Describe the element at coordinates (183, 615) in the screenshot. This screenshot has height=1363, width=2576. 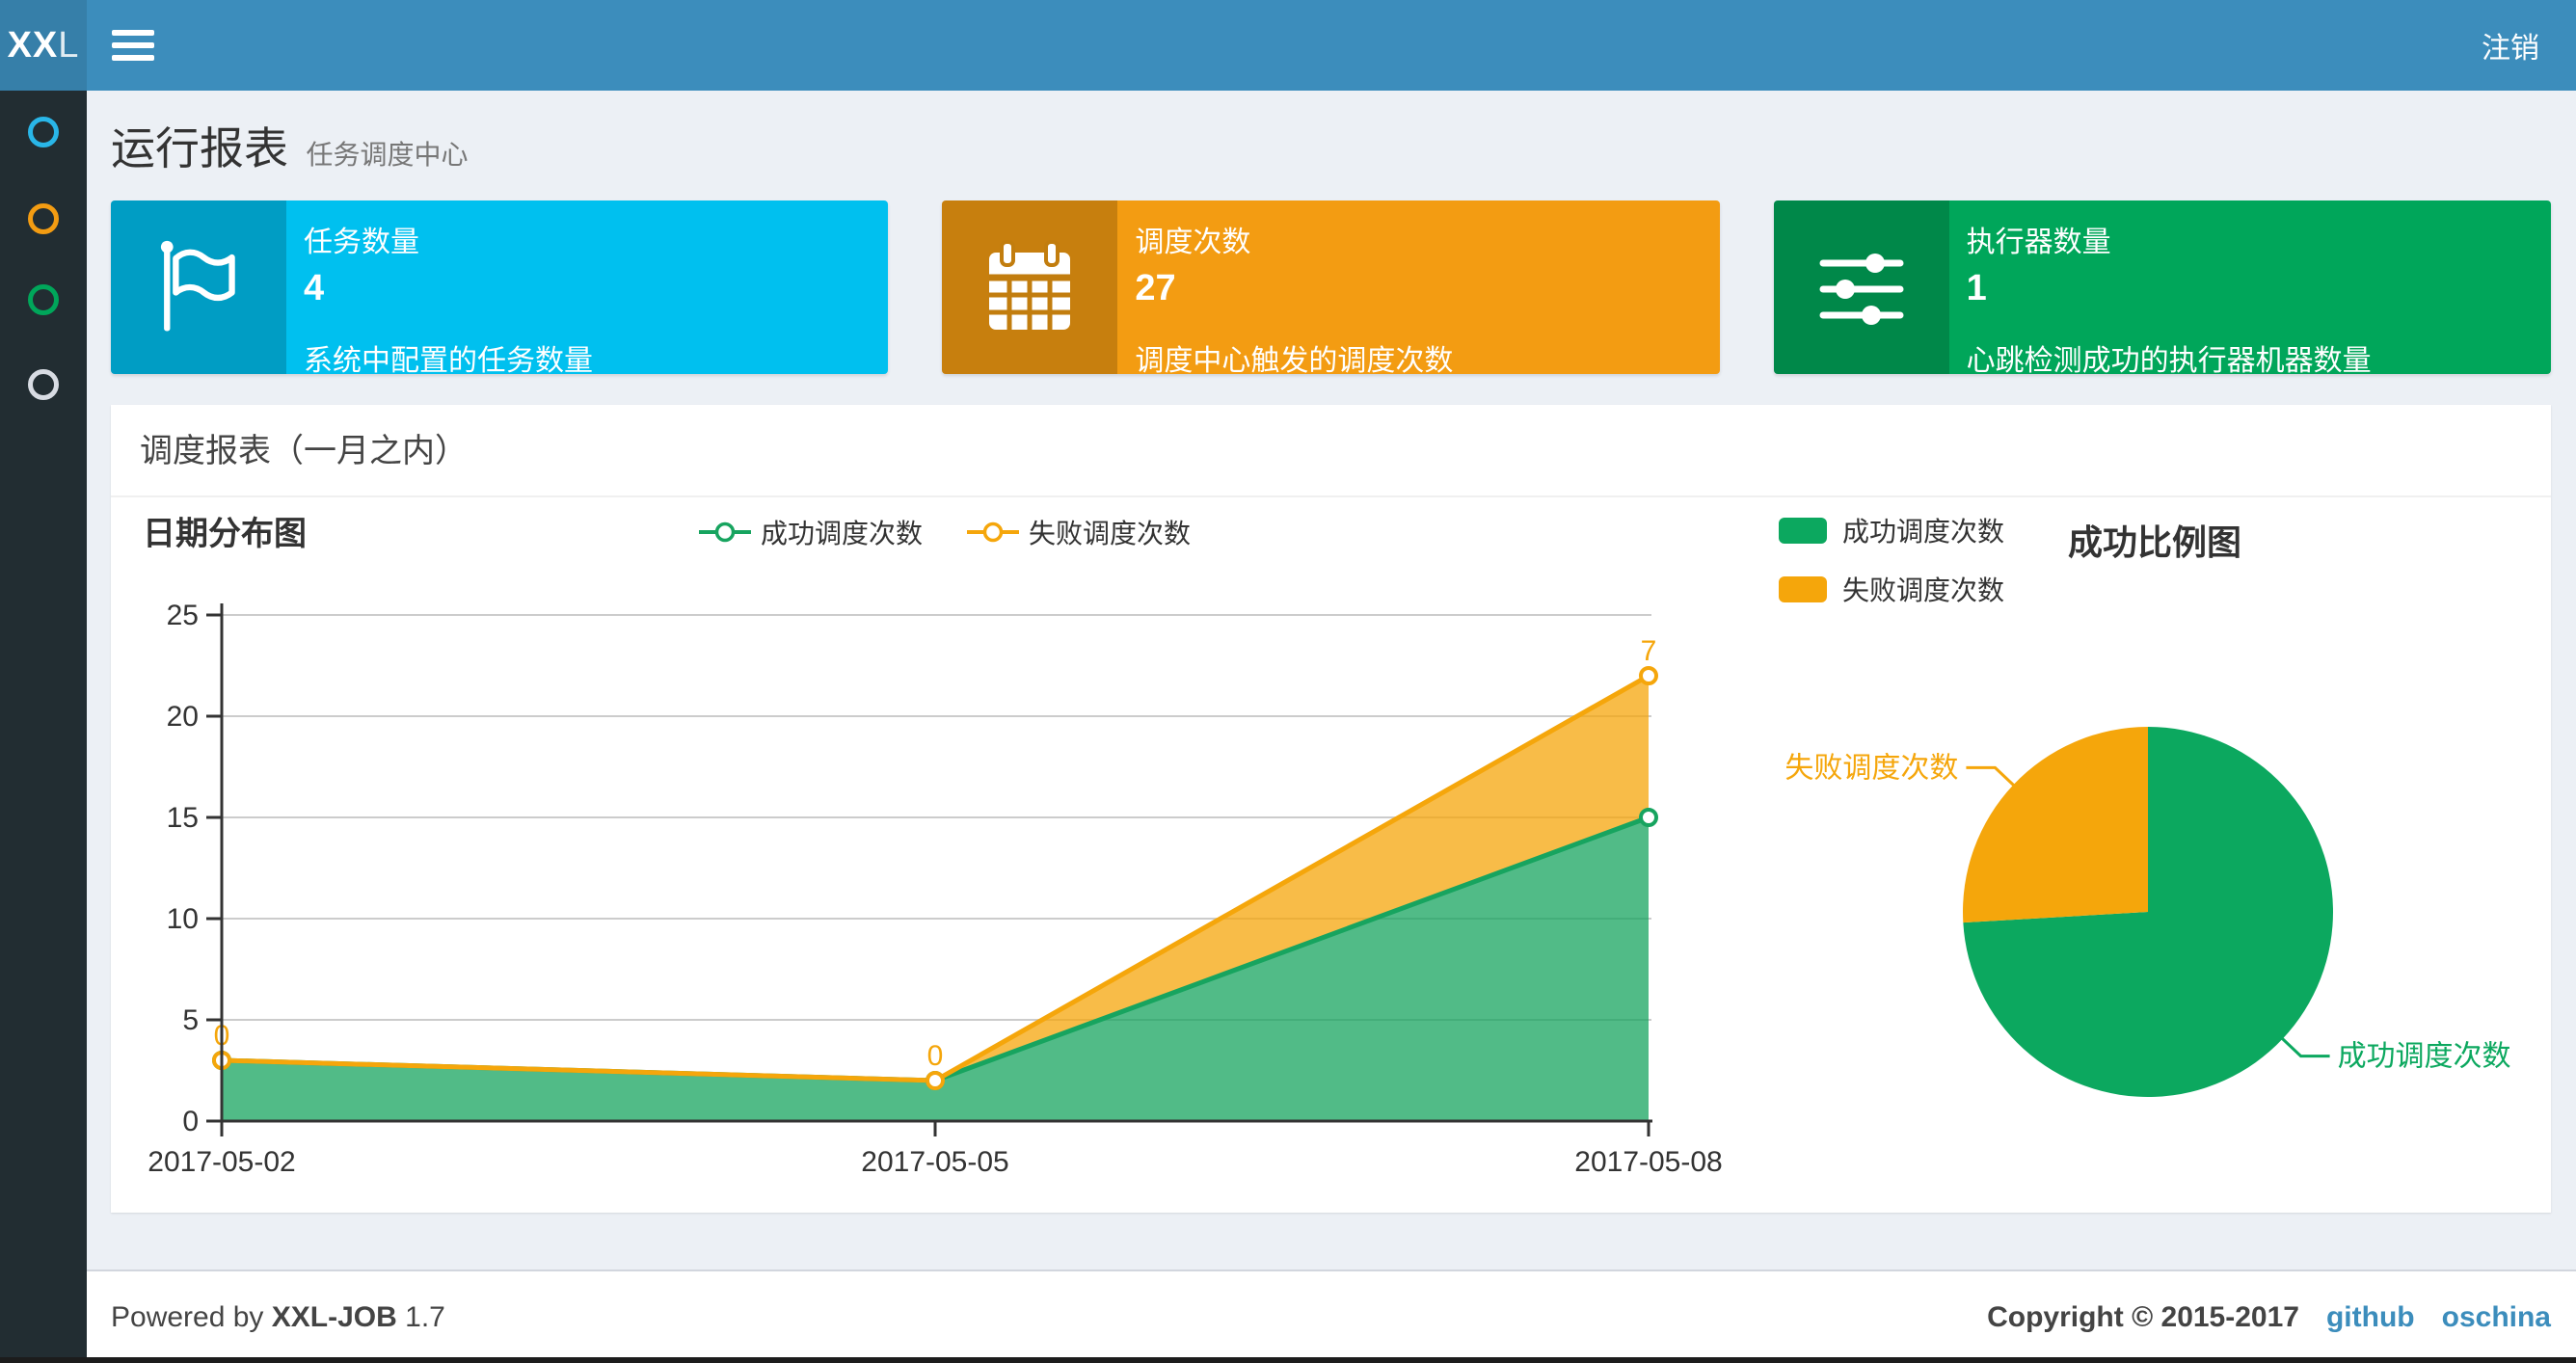
I see `svg-text: 25` at that location.